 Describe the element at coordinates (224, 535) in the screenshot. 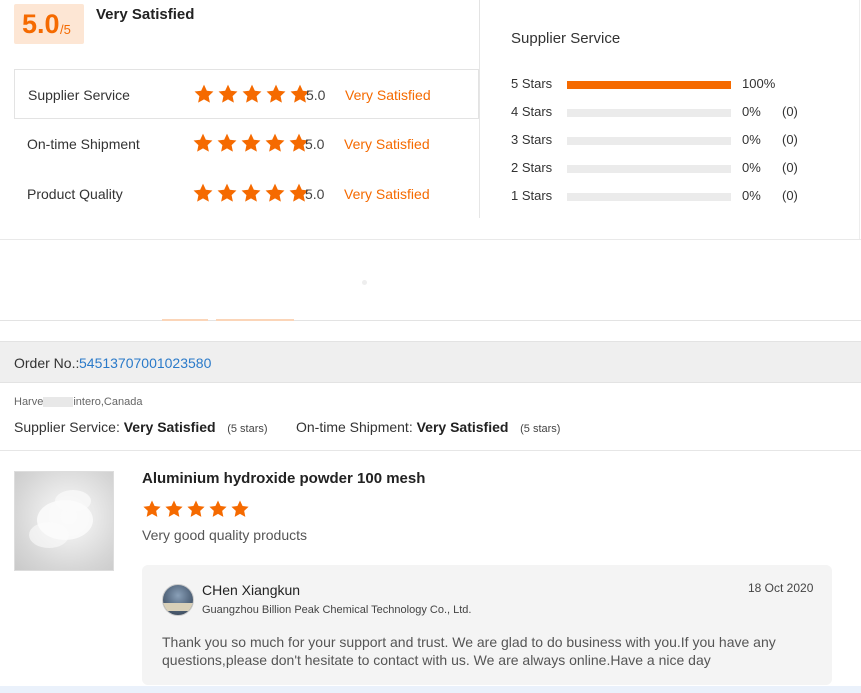

I see `review-comment: Very good quality products` at that location.